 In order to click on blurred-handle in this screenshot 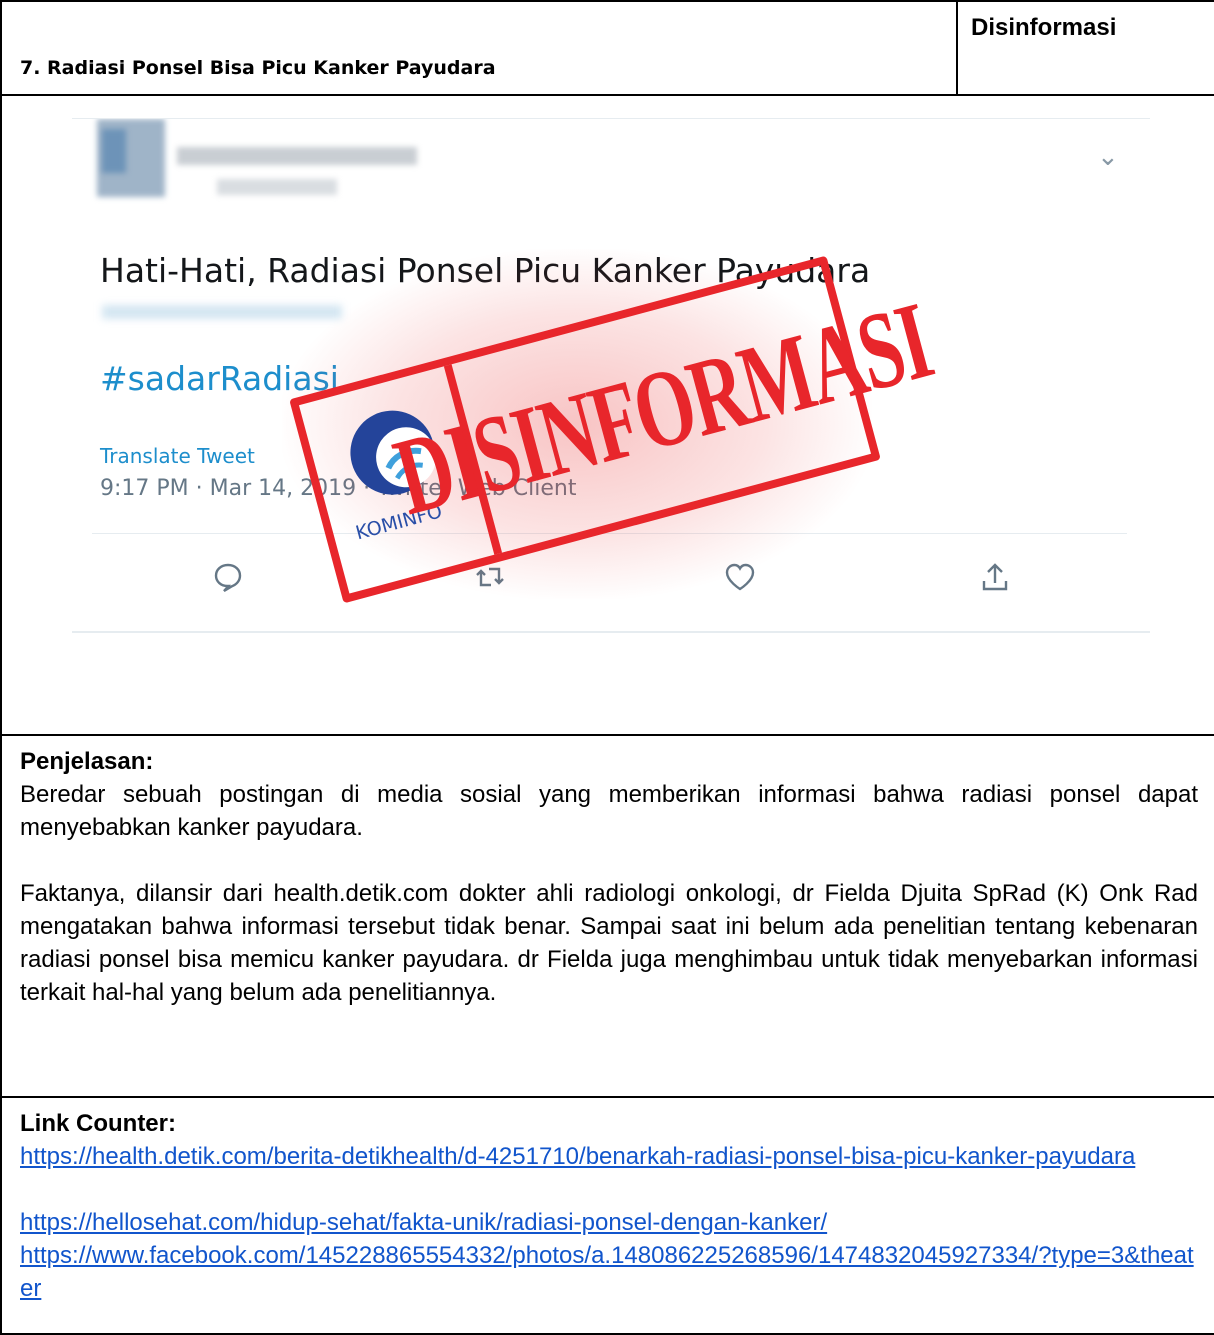, I will do `click(277, 187)`.